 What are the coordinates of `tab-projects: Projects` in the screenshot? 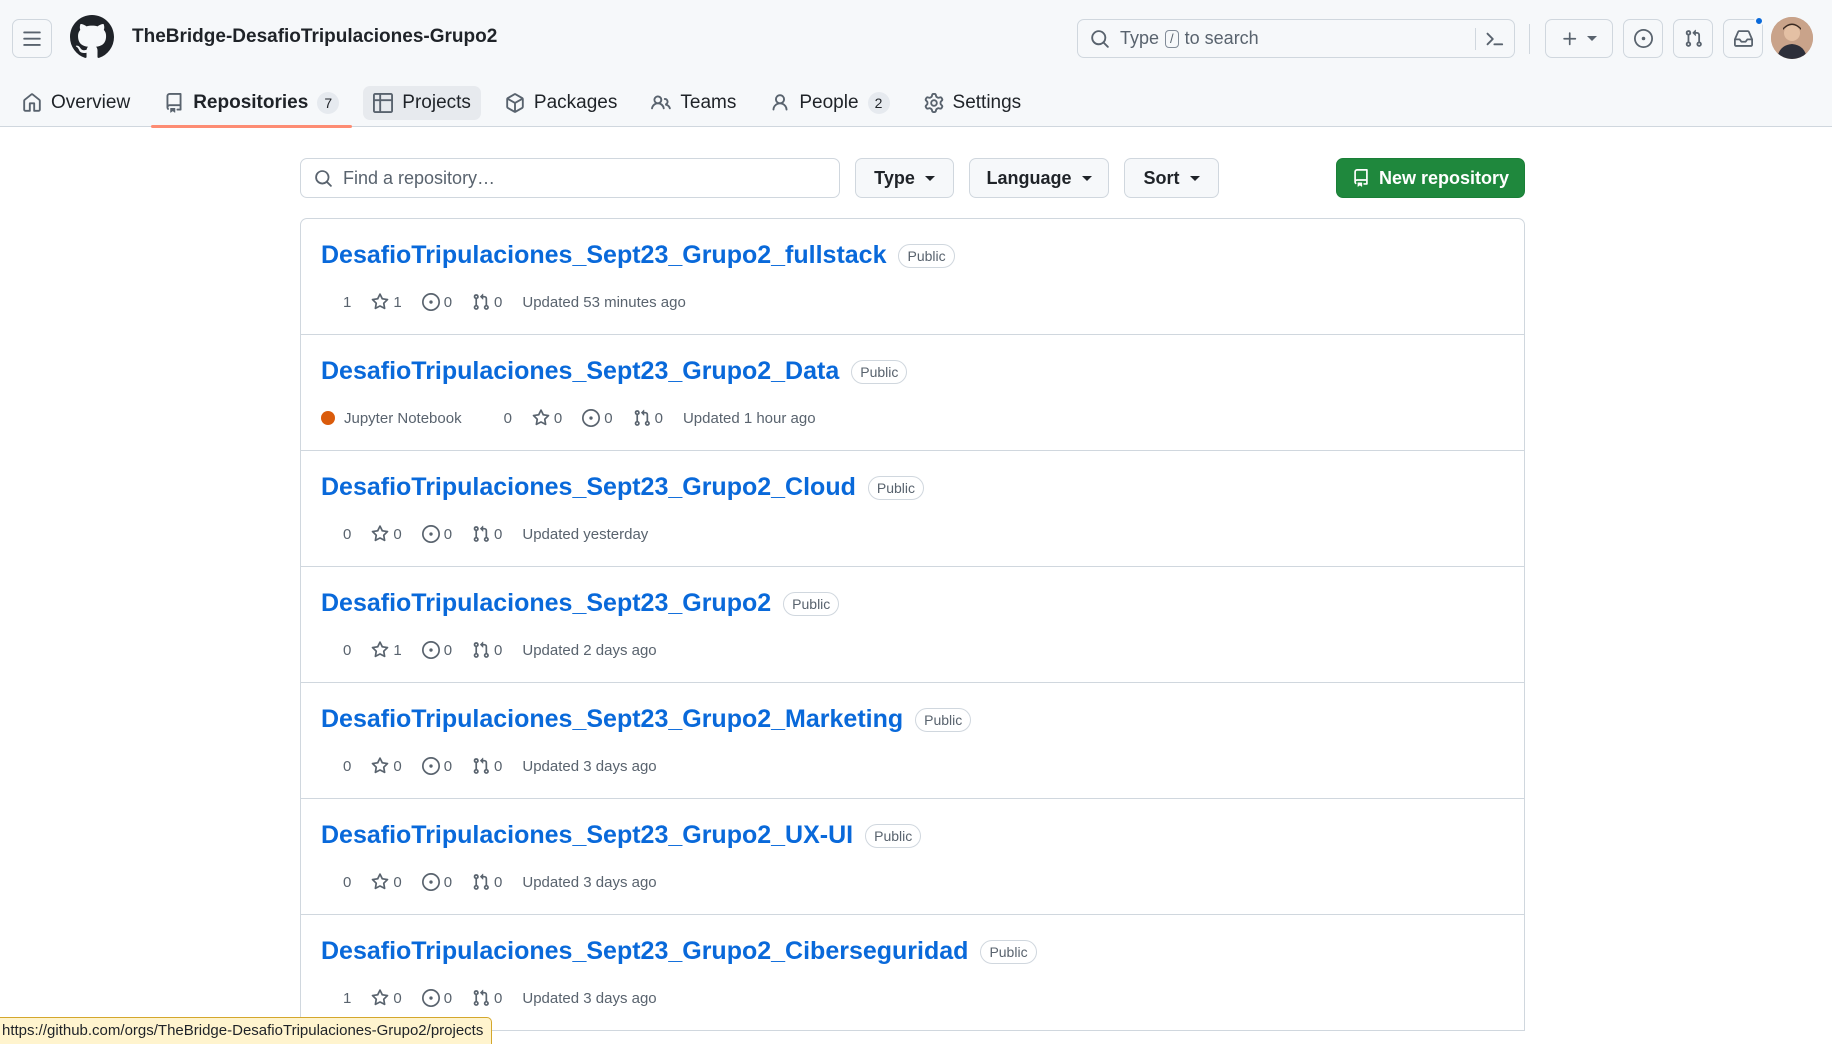 It's located at (422, 103).